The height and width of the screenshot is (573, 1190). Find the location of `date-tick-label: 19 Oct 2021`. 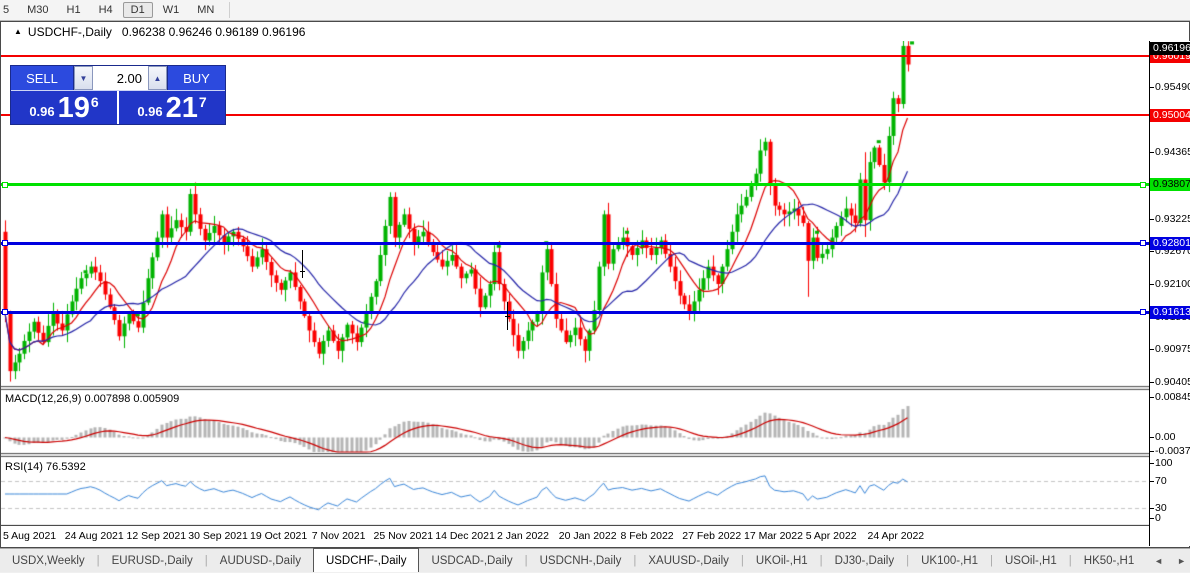

date-tick-label: 19 Oct 2021 is located at coordinates (279, 536).